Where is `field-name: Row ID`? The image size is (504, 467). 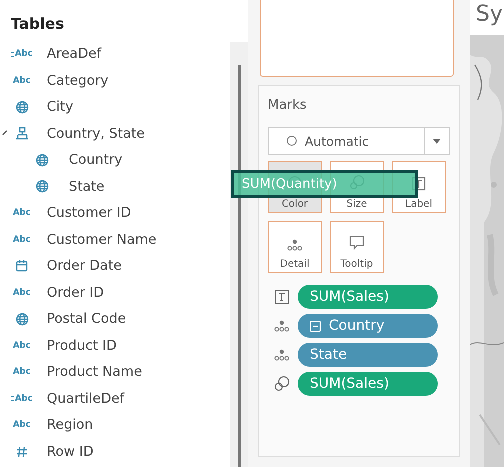
field-name: Row ID is located at coordinates (70, 452).